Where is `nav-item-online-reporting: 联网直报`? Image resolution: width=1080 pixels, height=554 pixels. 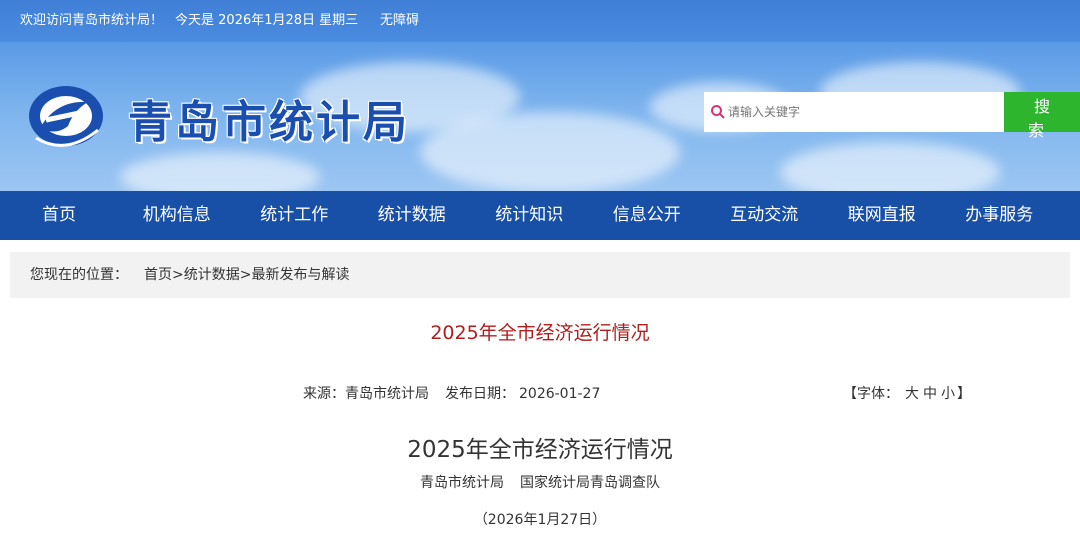
nav-item-online-reporting: 联网直报 is located at coordinates (882, 215).